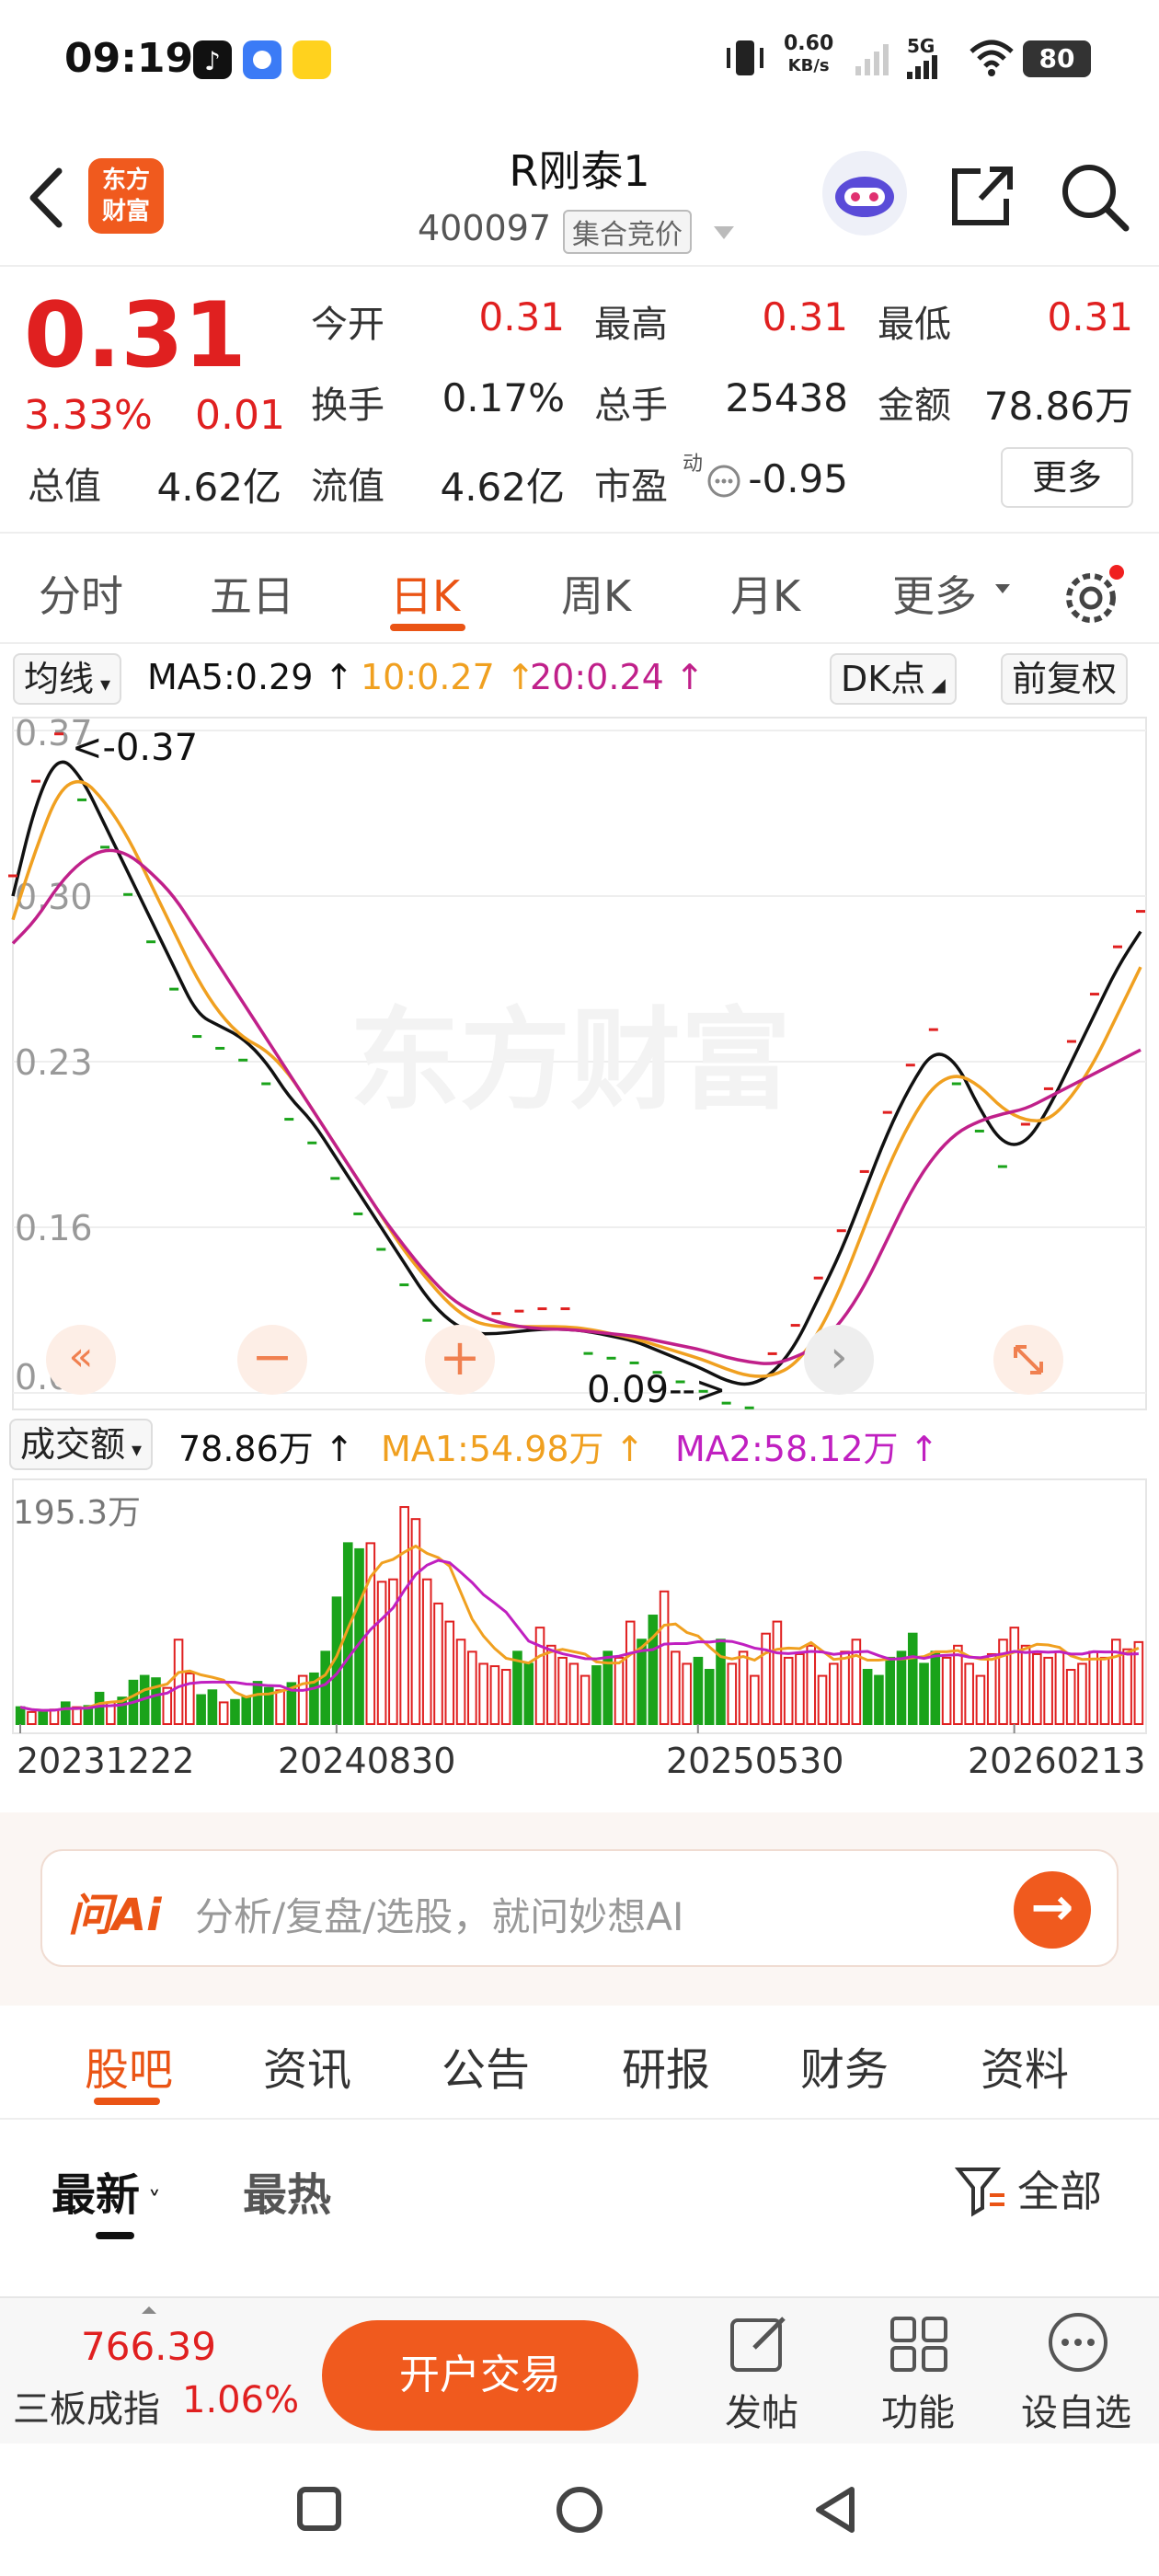 The image size is (1159, 2576). I want to click on index-up-icon, so click(149, 2310).